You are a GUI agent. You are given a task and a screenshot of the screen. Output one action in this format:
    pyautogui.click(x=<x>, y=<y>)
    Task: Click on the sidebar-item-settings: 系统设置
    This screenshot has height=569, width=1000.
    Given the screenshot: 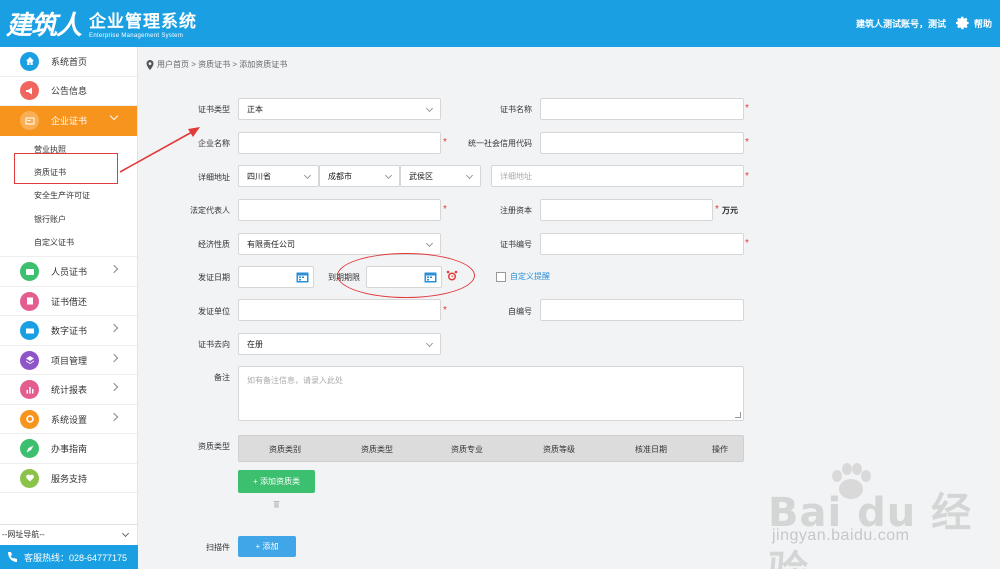 What is the action you would take?
    pyautogui.click(x=68, y=420)
    